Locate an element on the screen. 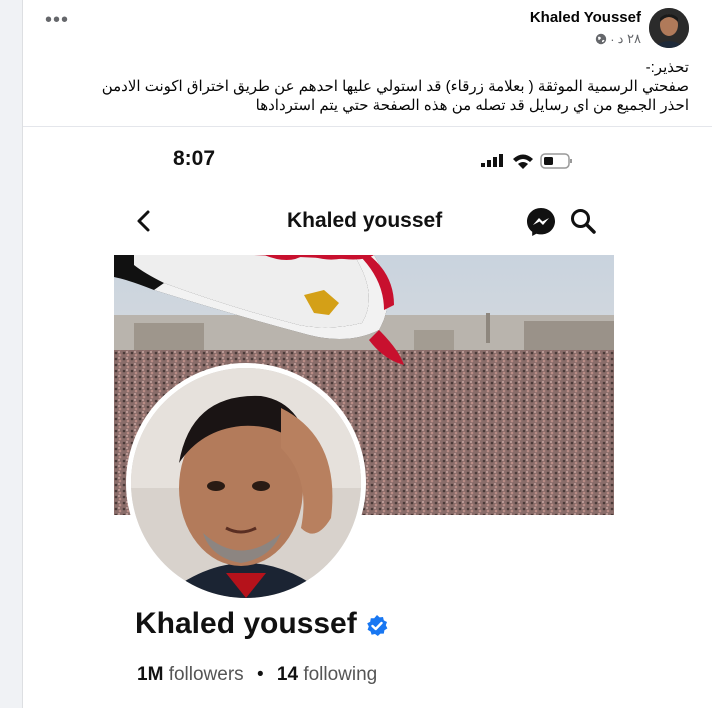 The width and height of the screenshot is (712, 708). post-time: ٢٨ د is located at coordinates (629, 39).